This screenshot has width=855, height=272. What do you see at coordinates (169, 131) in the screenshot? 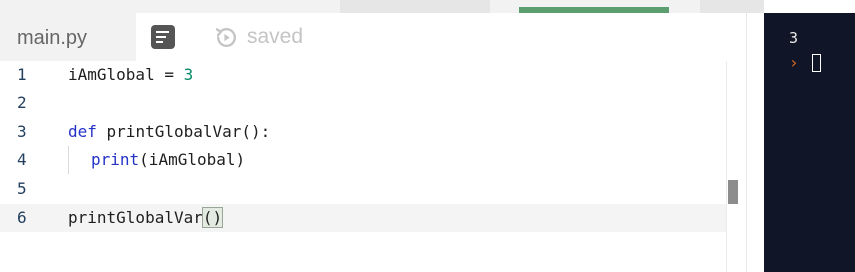
I see `code-text: def printGlobalVar():` at bounding box center [169, 131].